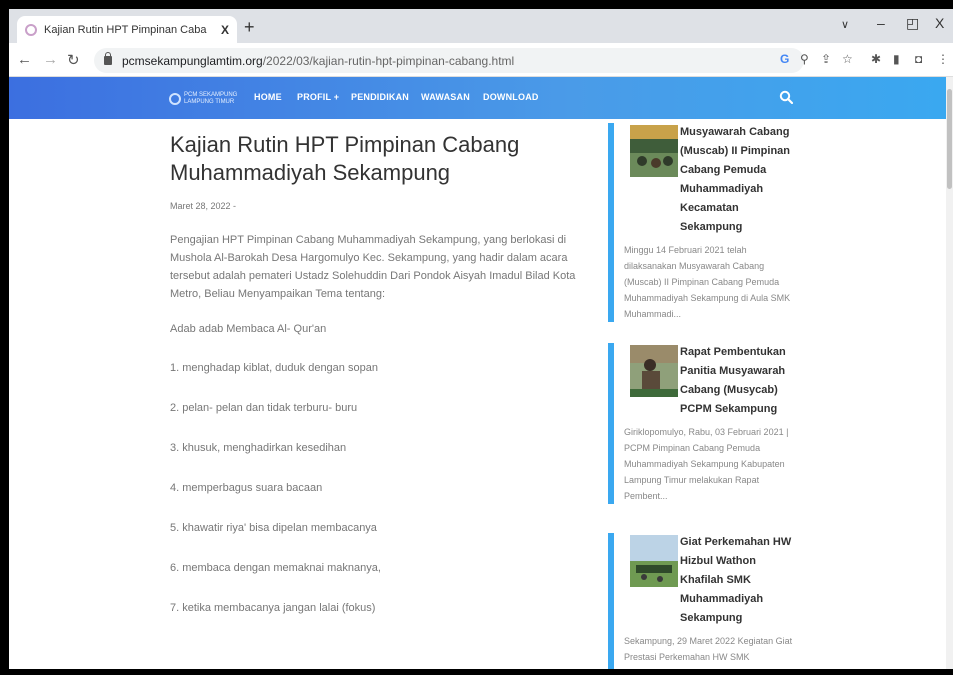  What do you see at coordinates (258, 448) in the screenshot?
I see `article-line: 3. khusuk, menghadirkan kesedihan` at bounding box center [258, 448].